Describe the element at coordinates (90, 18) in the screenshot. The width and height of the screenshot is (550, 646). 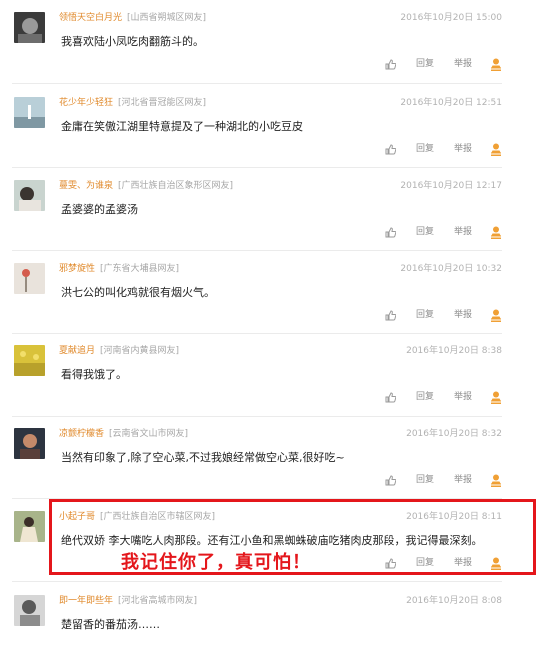
I see `username-link: 领悟天空白月光` at that location.